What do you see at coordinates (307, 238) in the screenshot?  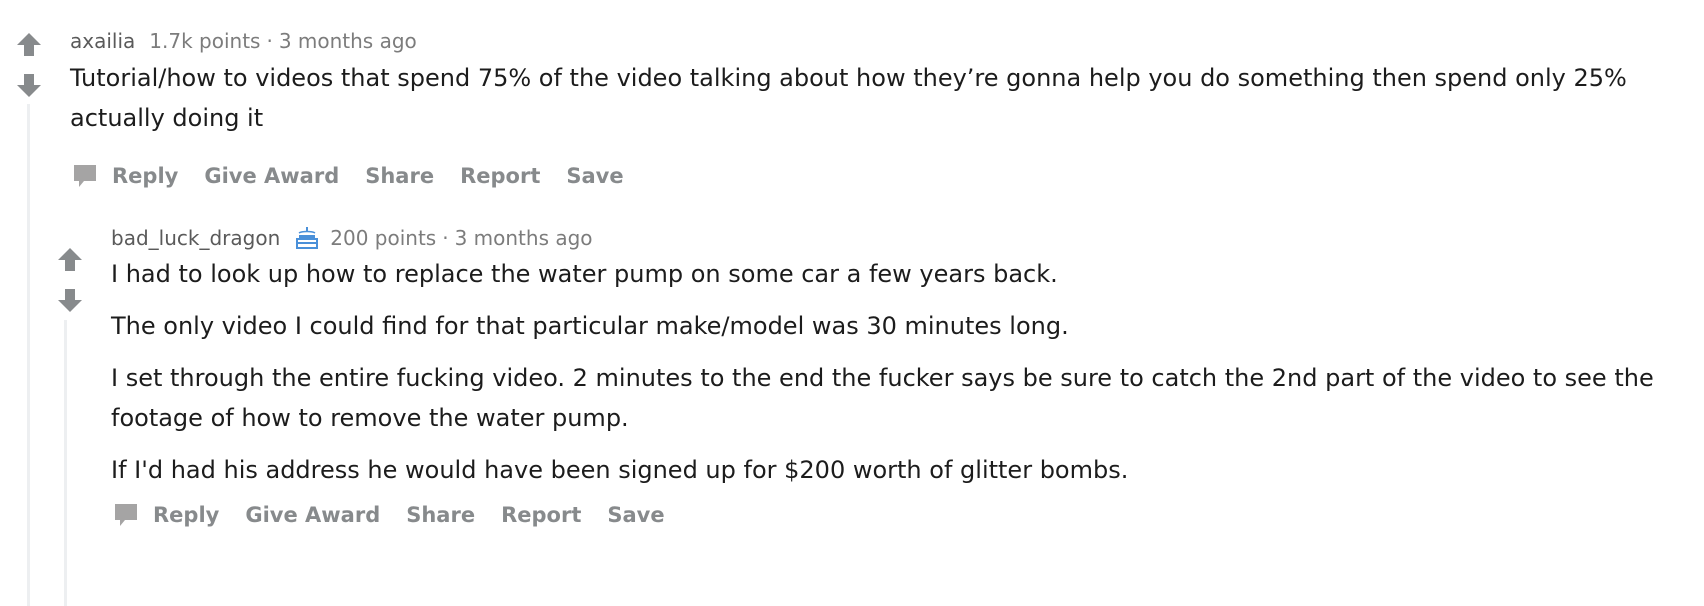 I see `cake-icon` at bounding box center [307, 238].